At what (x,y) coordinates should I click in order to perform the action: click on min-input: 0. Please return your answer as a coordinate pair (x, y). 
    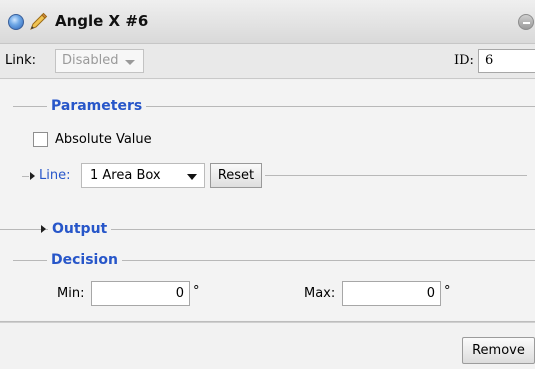
    Looking at the image, I should click on (140, 293).